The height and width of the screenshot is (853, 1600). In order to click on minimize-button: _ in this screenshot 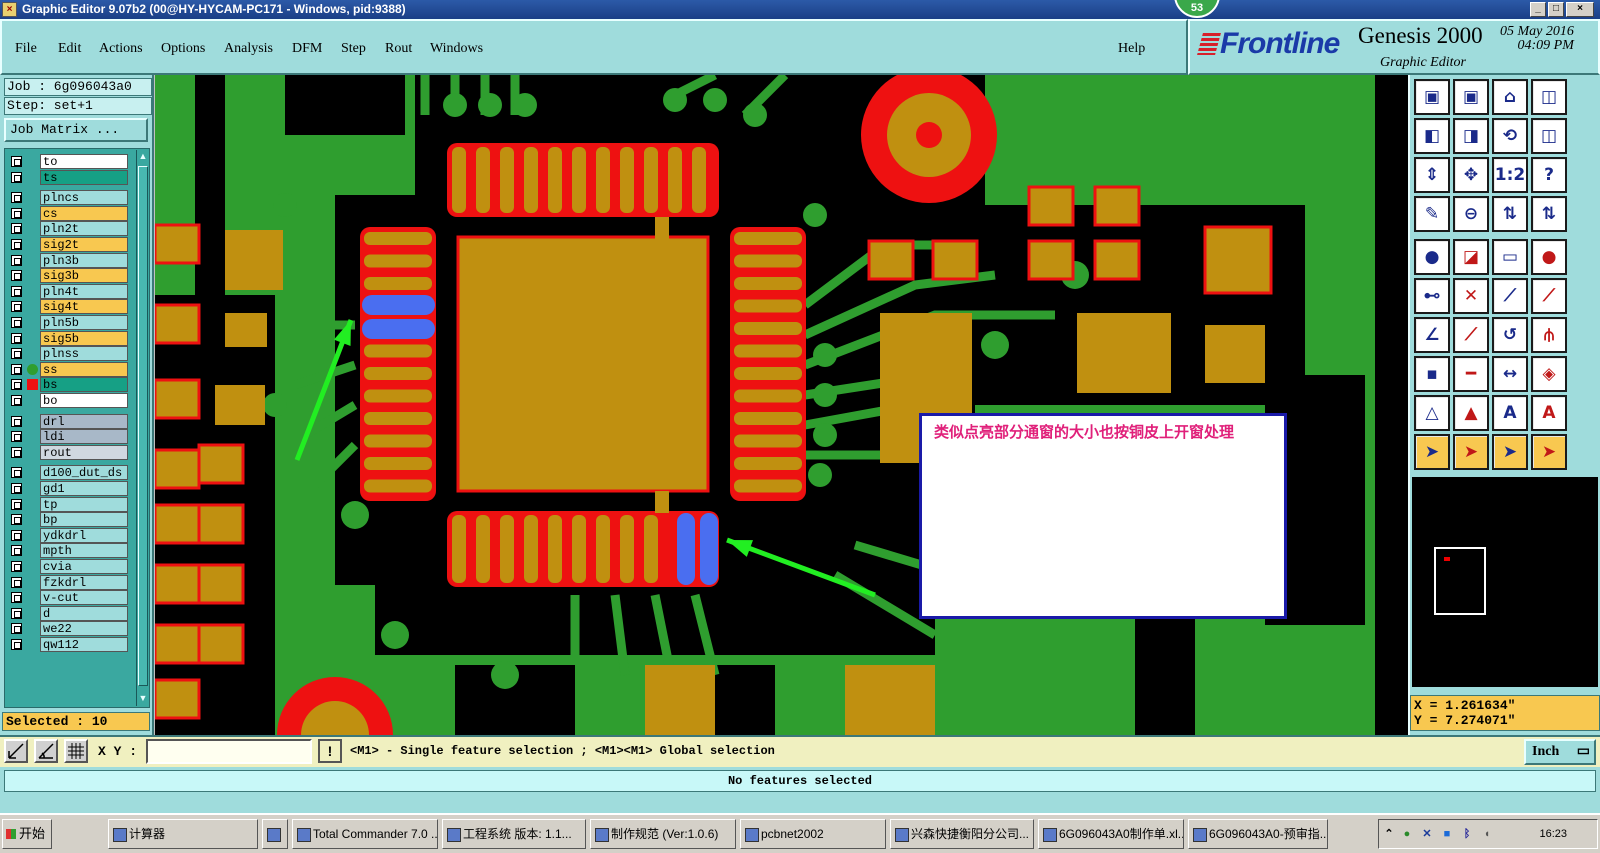, I will do `click(1538, 9)`.